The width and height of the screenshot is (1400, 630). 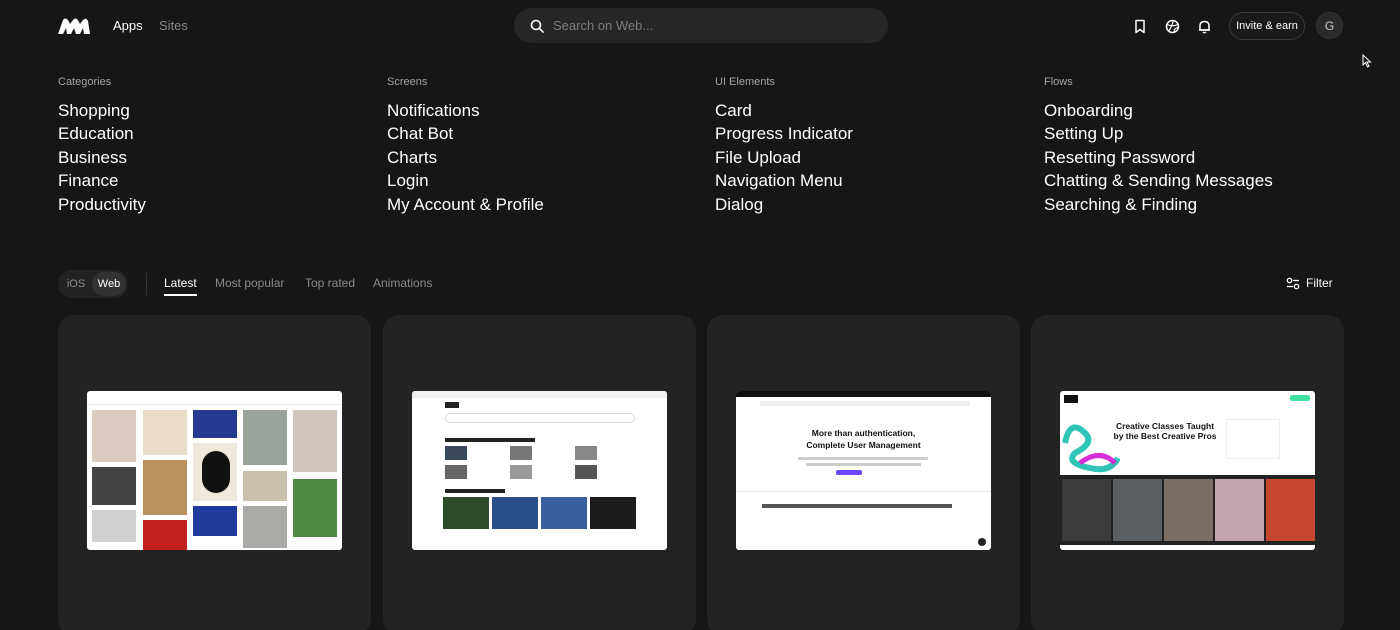 I want to click on tab-animations: Animations, so click(x=402, y=283).